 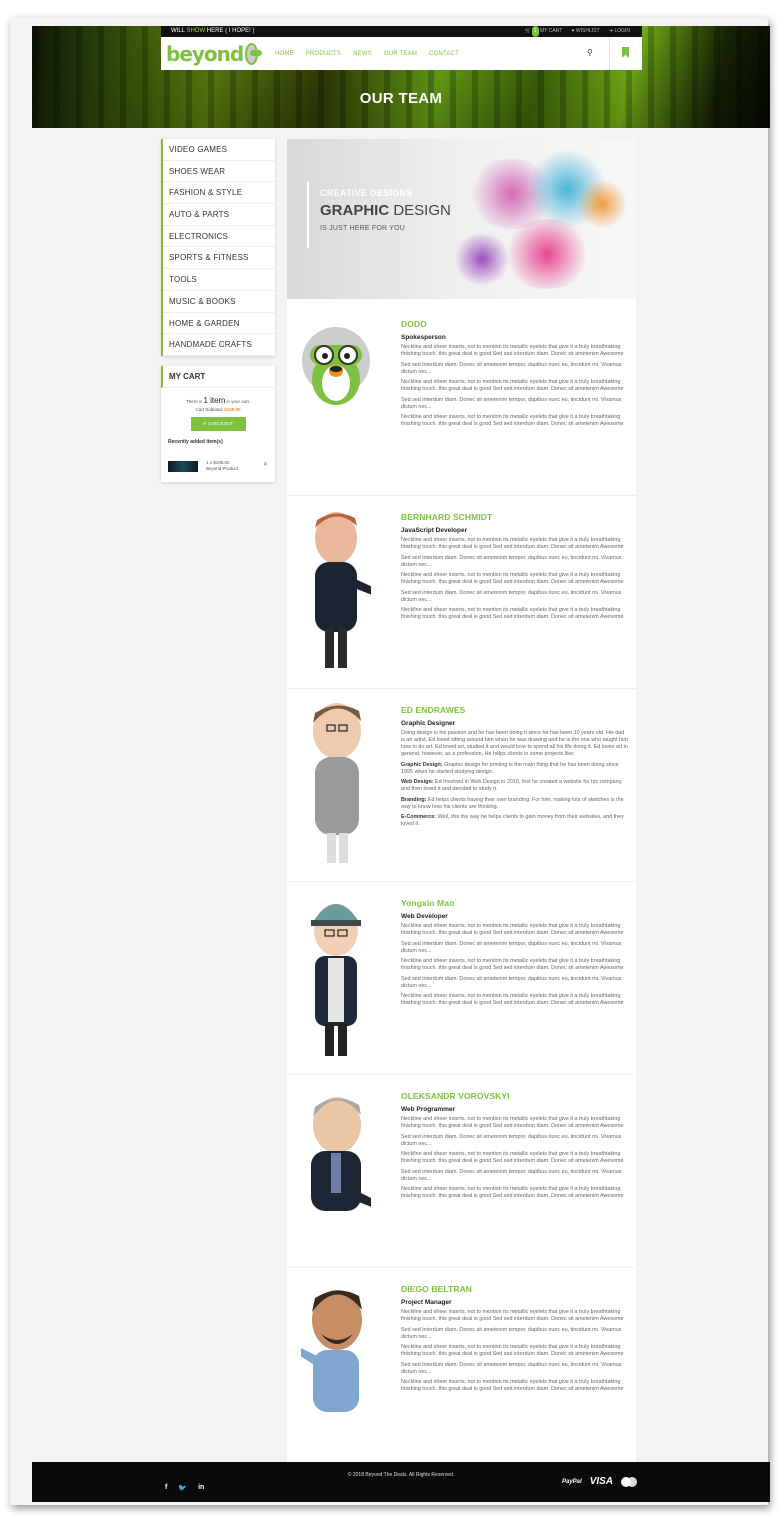 What do you see at coordinates (424, 916) in the screenshot?
I see `member-role: Web Developer` at bounding box center [424, 916].